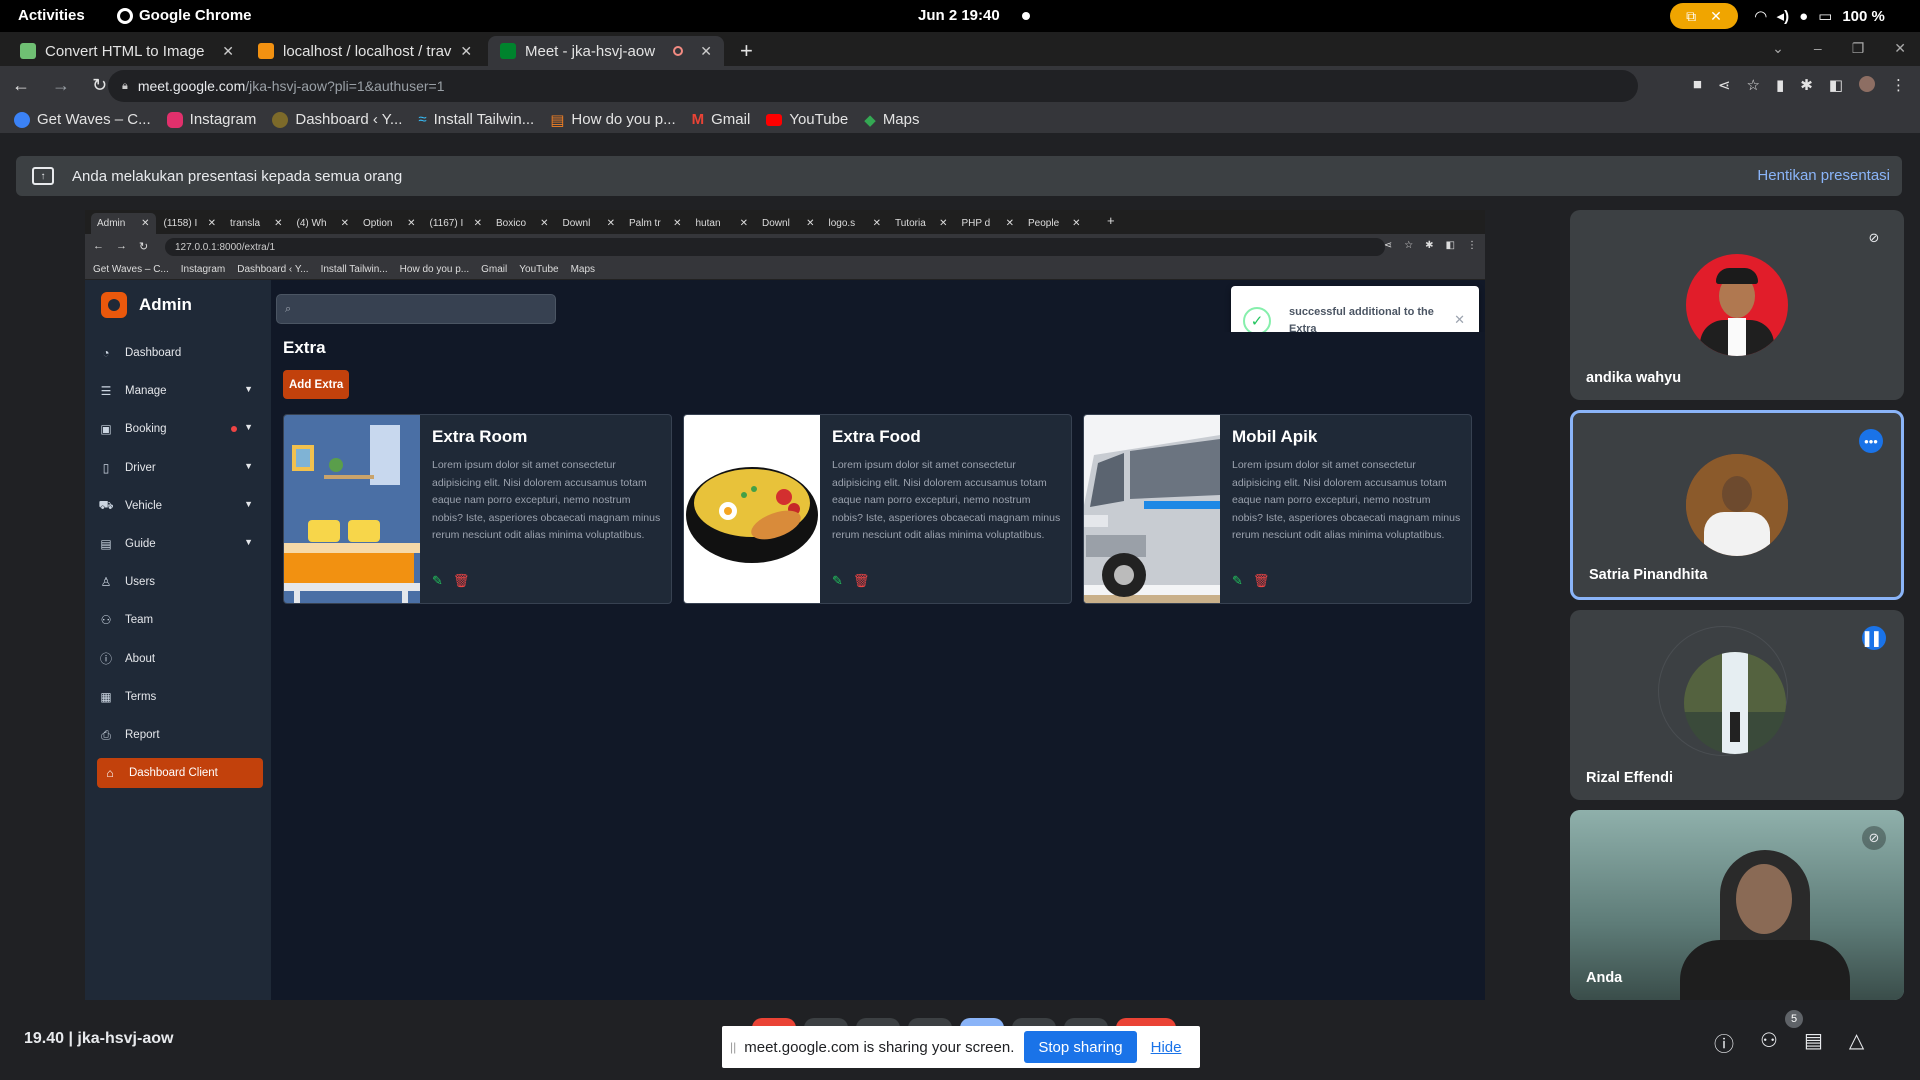 The height and width of the screenshot is (1080, 1920). Describe the element at coordinates (106, 429) in the screenshot. I see `sidebar-icon: ▣` at that location.